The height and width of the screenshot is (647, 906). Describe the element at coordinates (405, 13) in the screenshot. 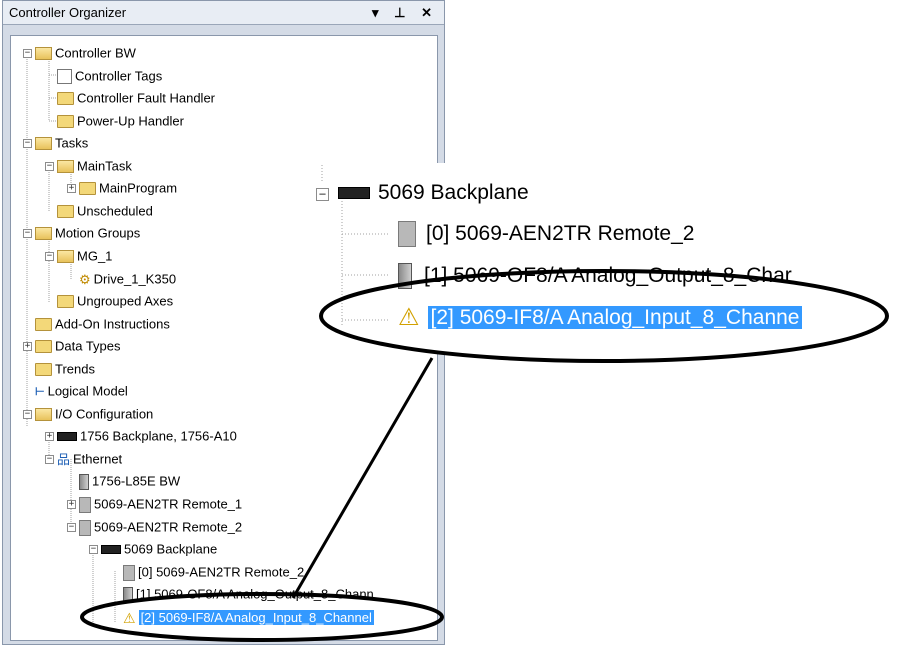

I see `panel-title-controls: ▾ ⊥ ✕` at that location.